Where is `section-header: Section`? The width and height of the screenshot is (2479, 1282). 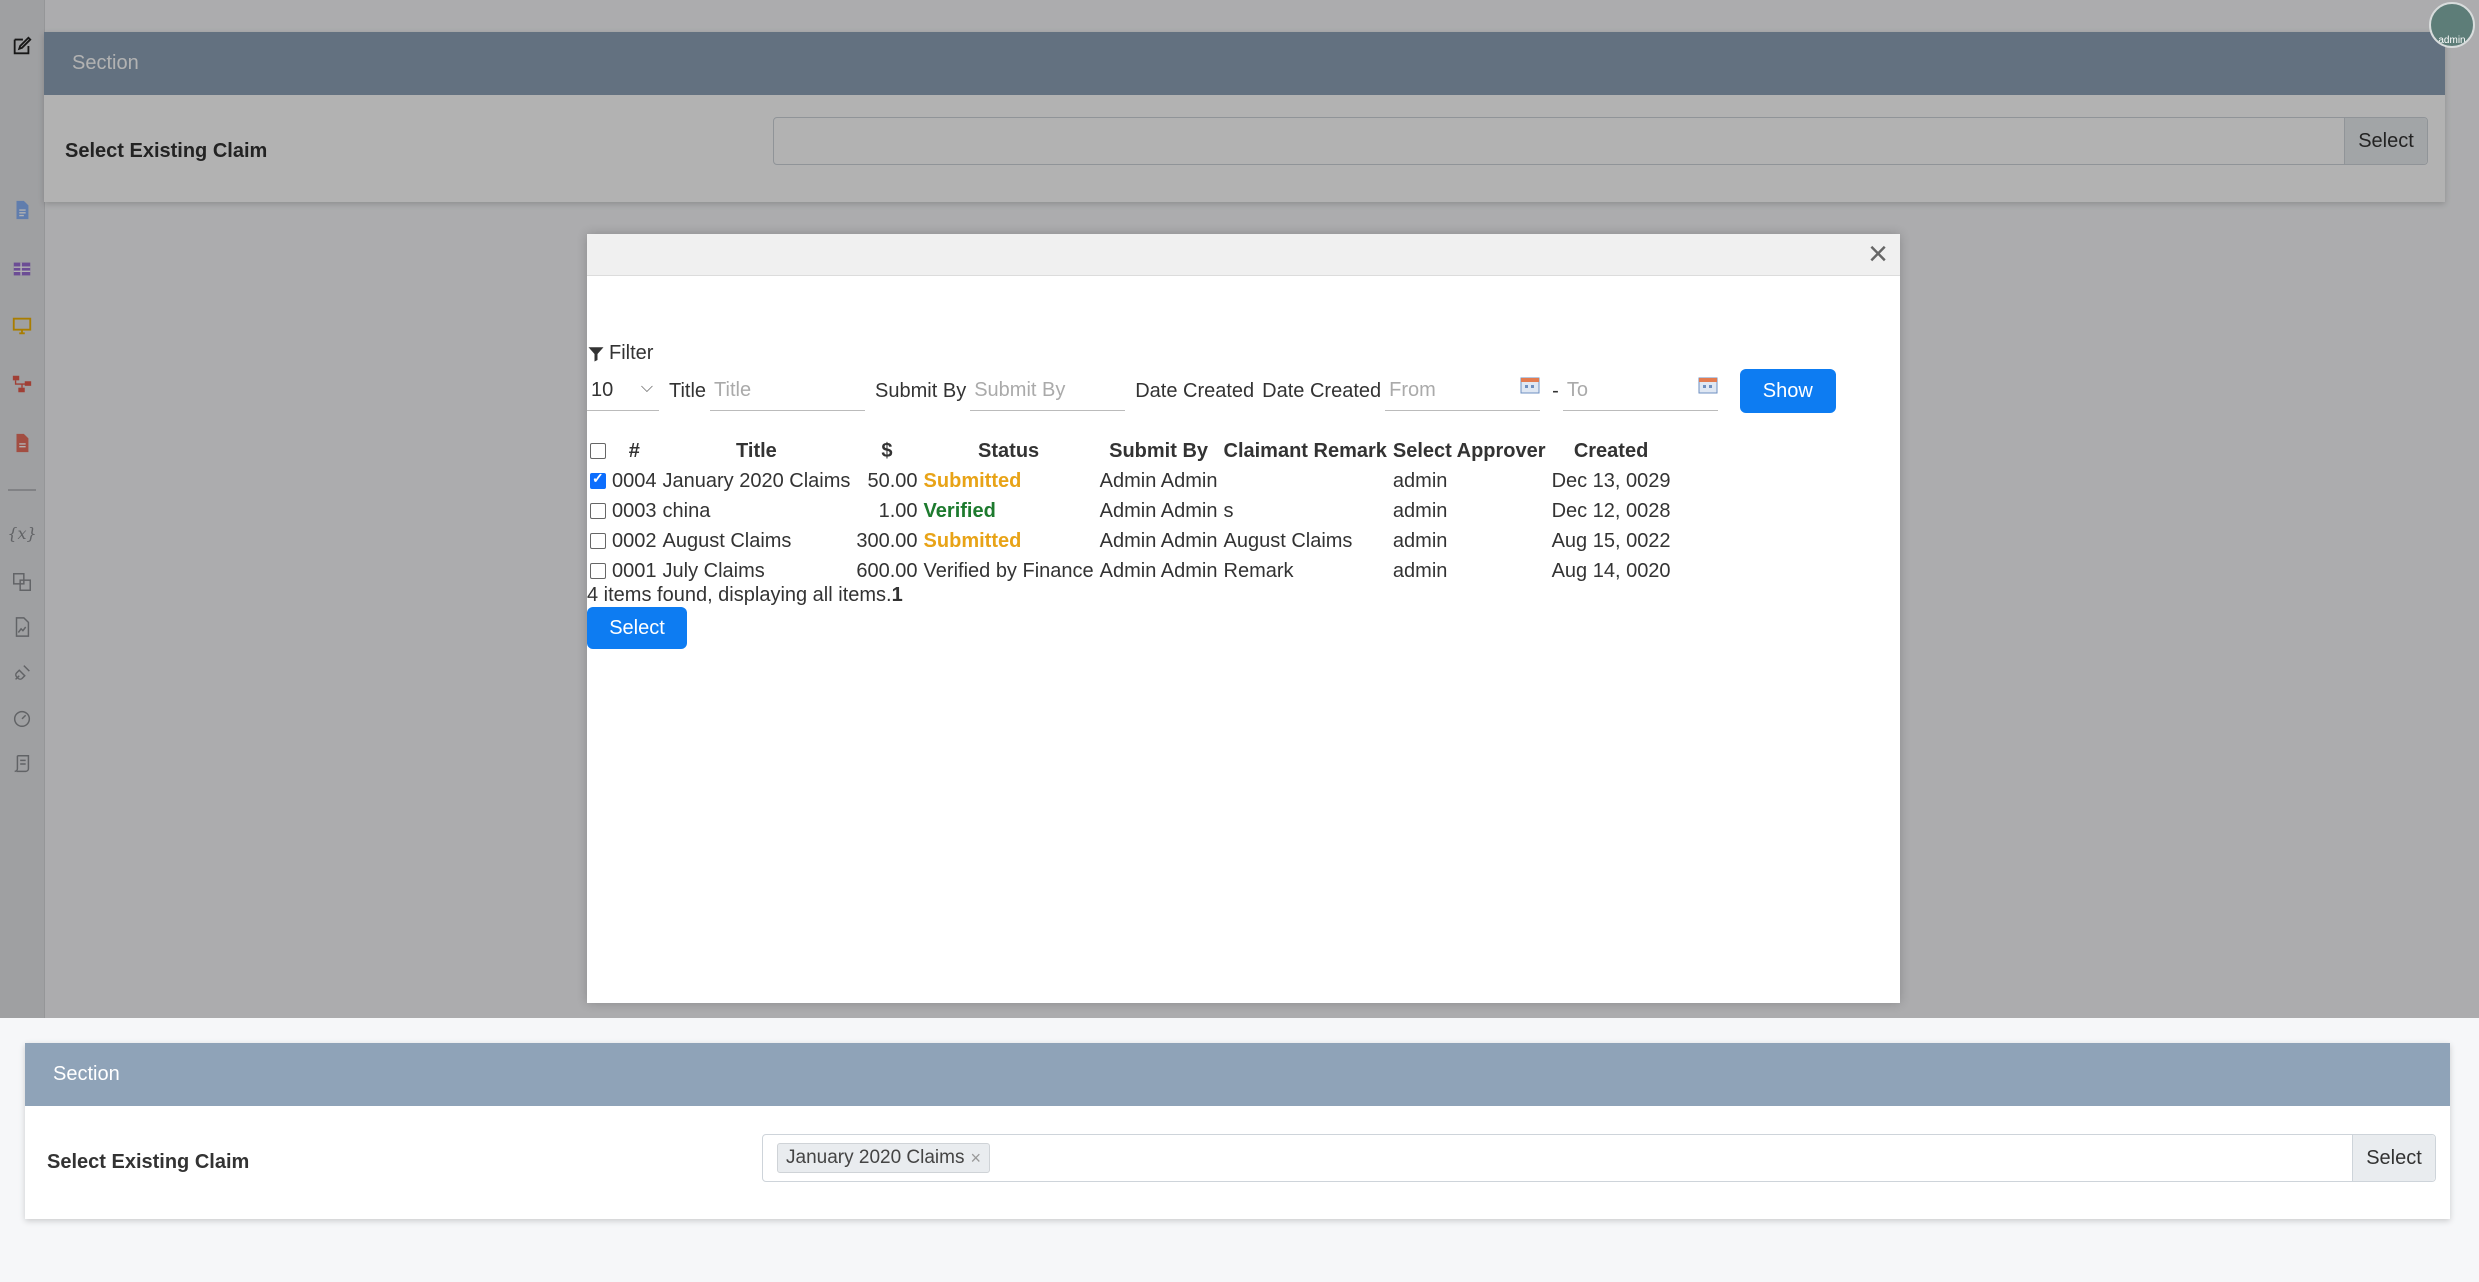 section-header: Section is located at coordinates (1237, 1074).